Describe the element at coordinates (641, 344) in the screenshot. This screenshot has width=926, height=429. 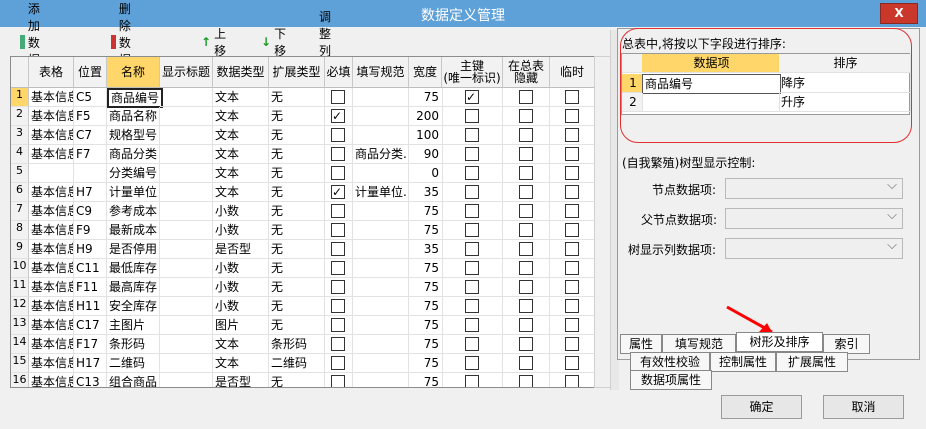
I see `tab-properties: 属性` at that location.